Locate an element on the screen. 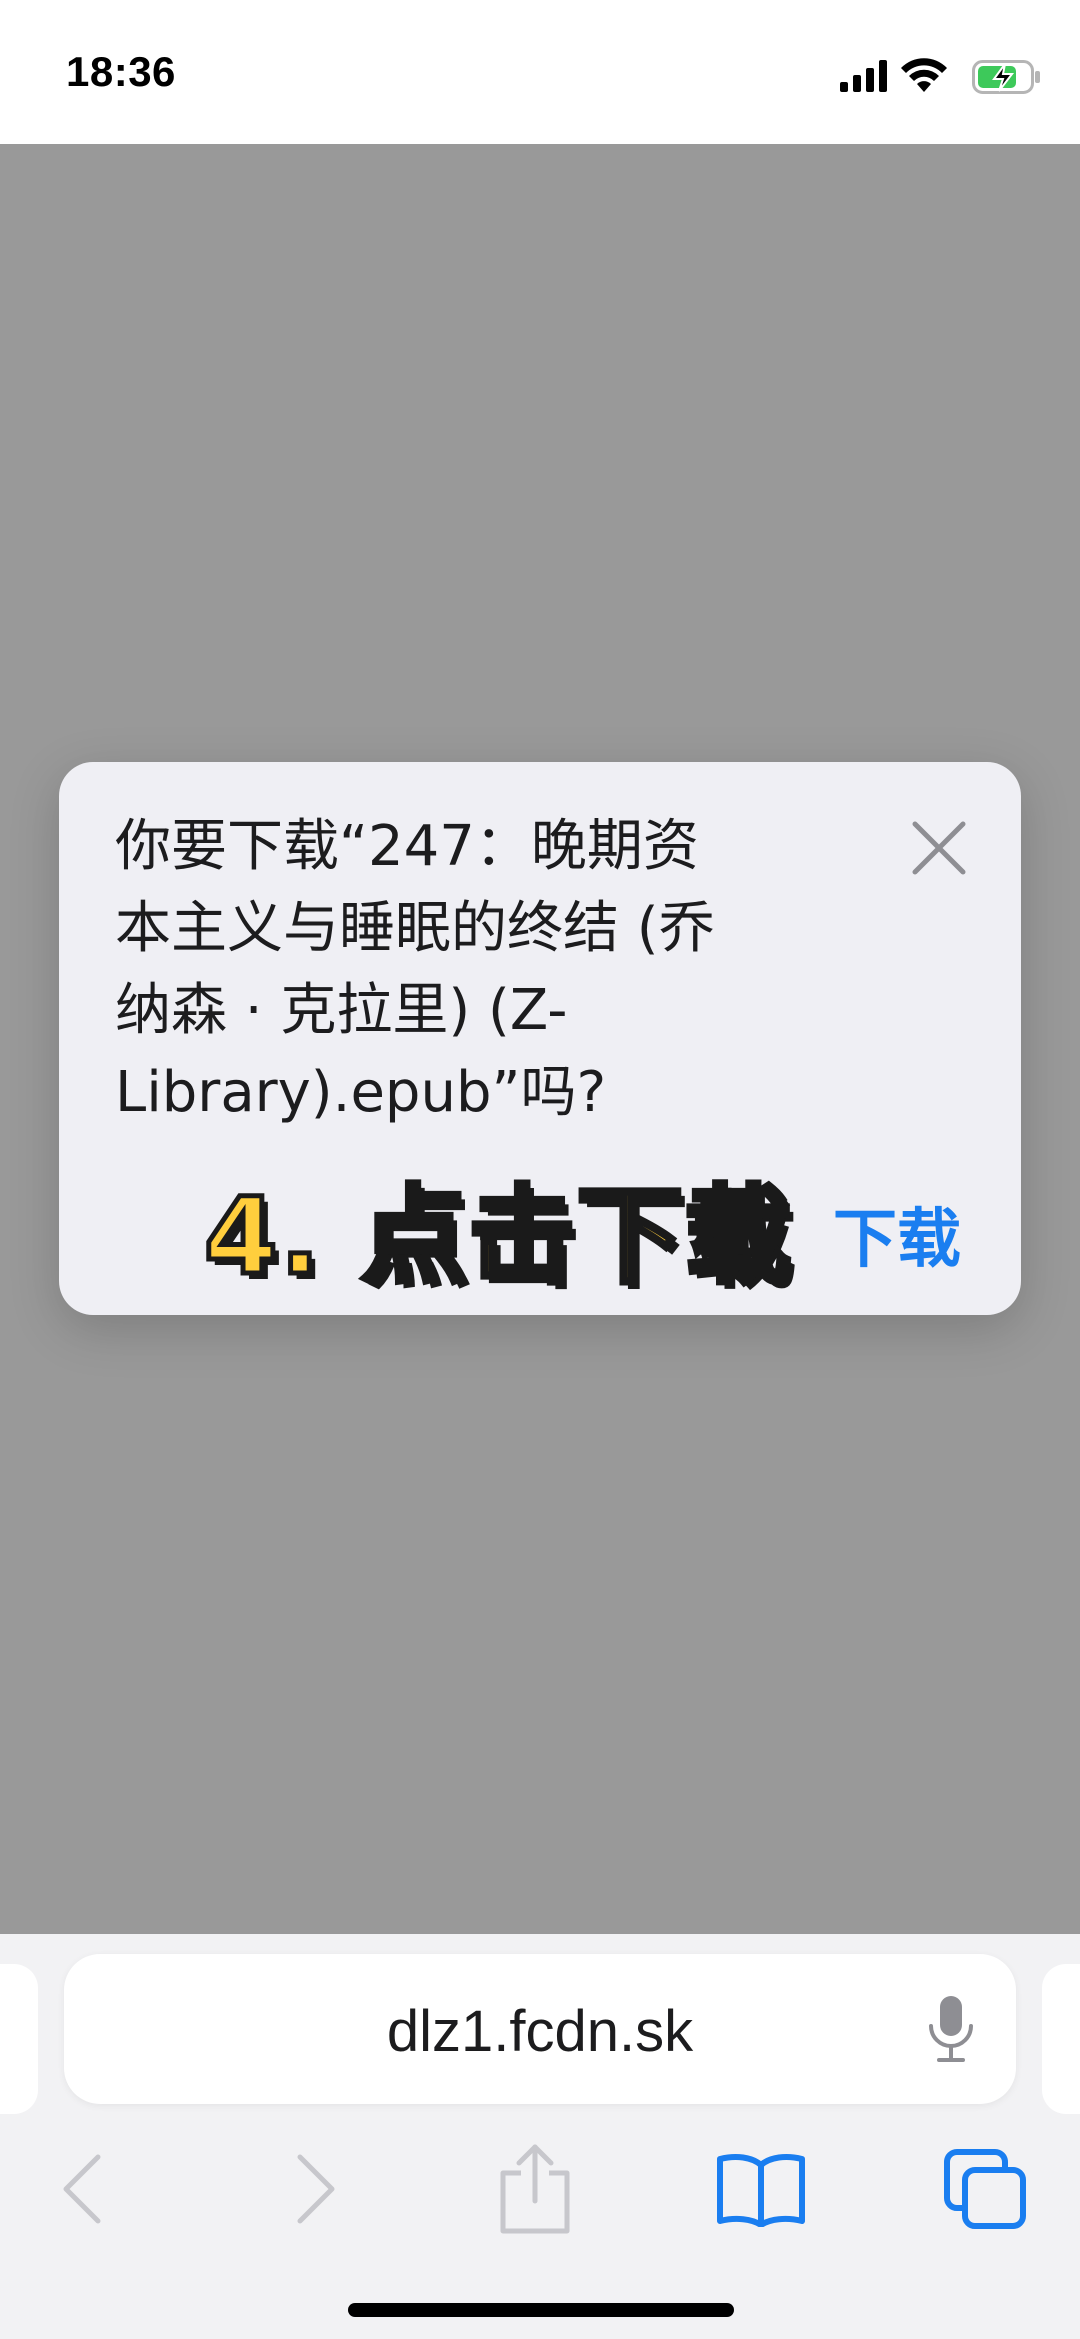 The image size is (1080, 2339). address-bar: dlz1.fcdn.sk is located at coordinates (540, 2029).